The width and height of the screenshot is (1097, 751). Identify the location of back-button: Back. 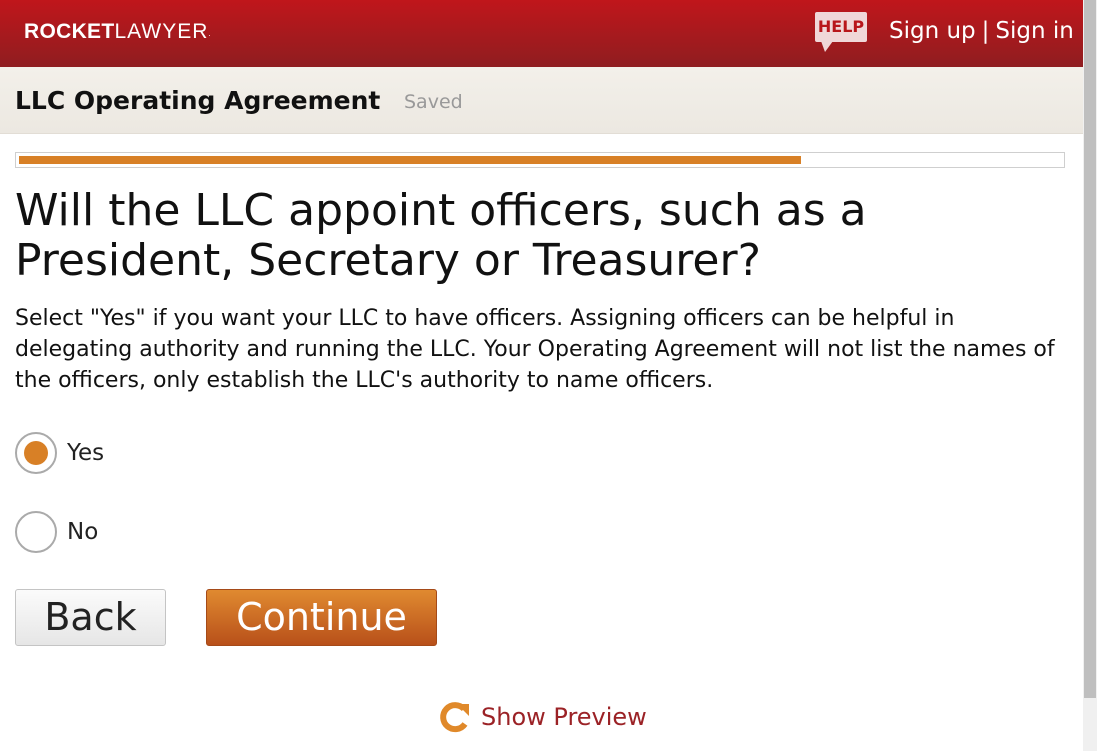
(90, 617).